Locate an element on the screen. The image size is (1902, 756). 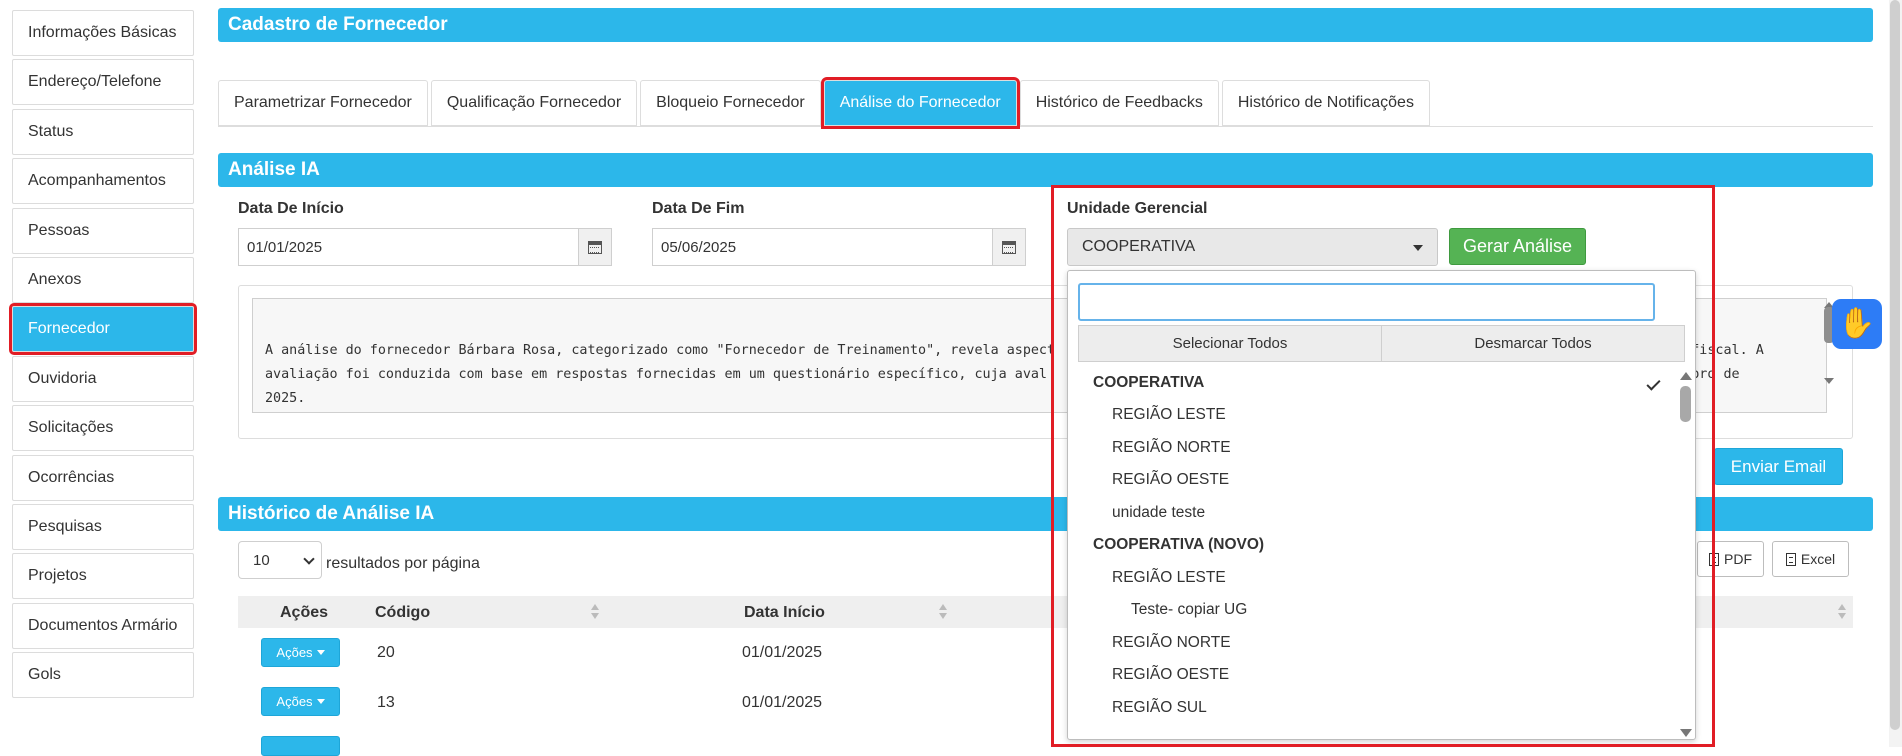
sidebar-item-anexos: Anexos is located at coordinates (103, 279).